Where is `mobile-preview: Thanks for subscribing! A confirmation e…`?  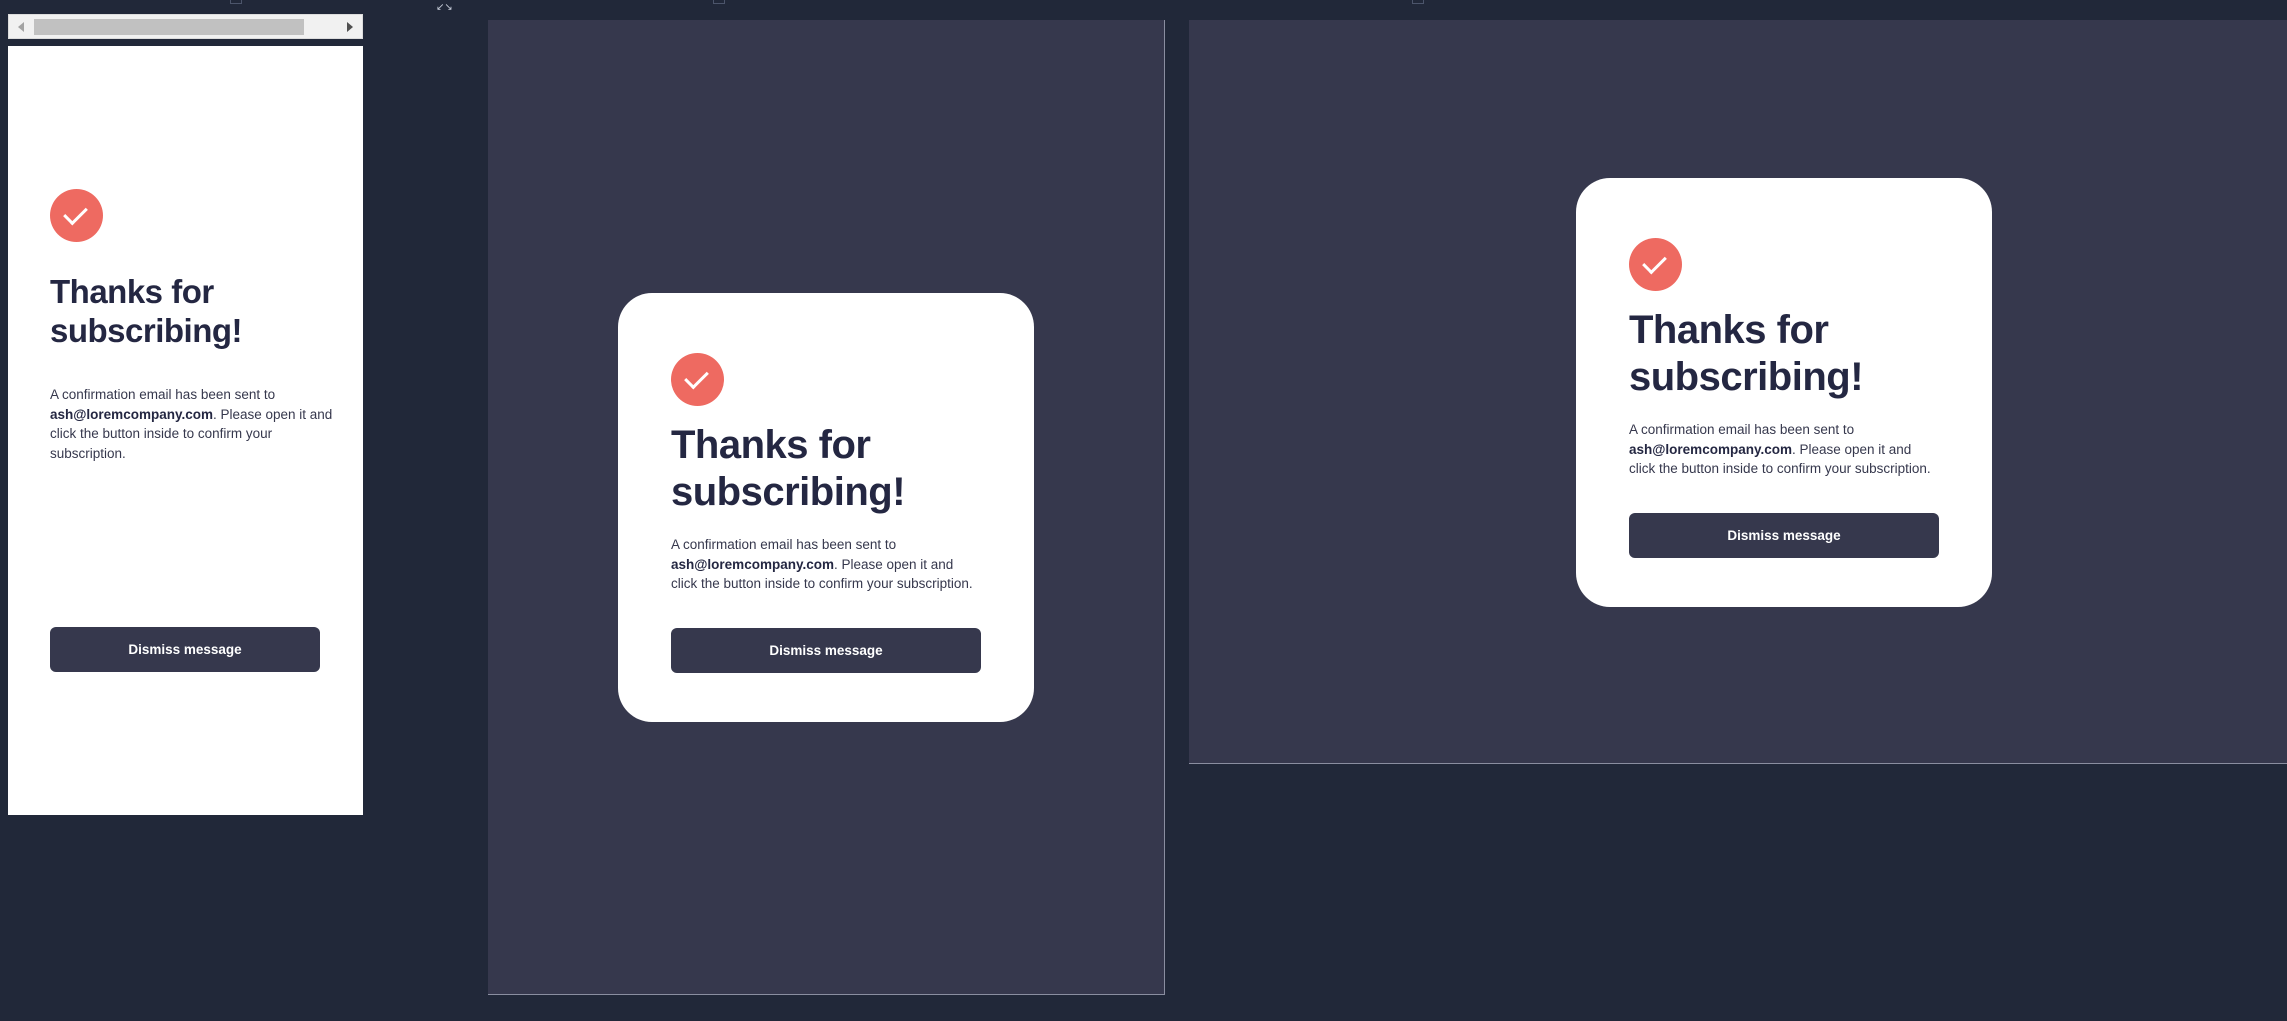
mobile-preview: Thanks for subscribing! A confirmation e… is located at coordinates (185, 430).